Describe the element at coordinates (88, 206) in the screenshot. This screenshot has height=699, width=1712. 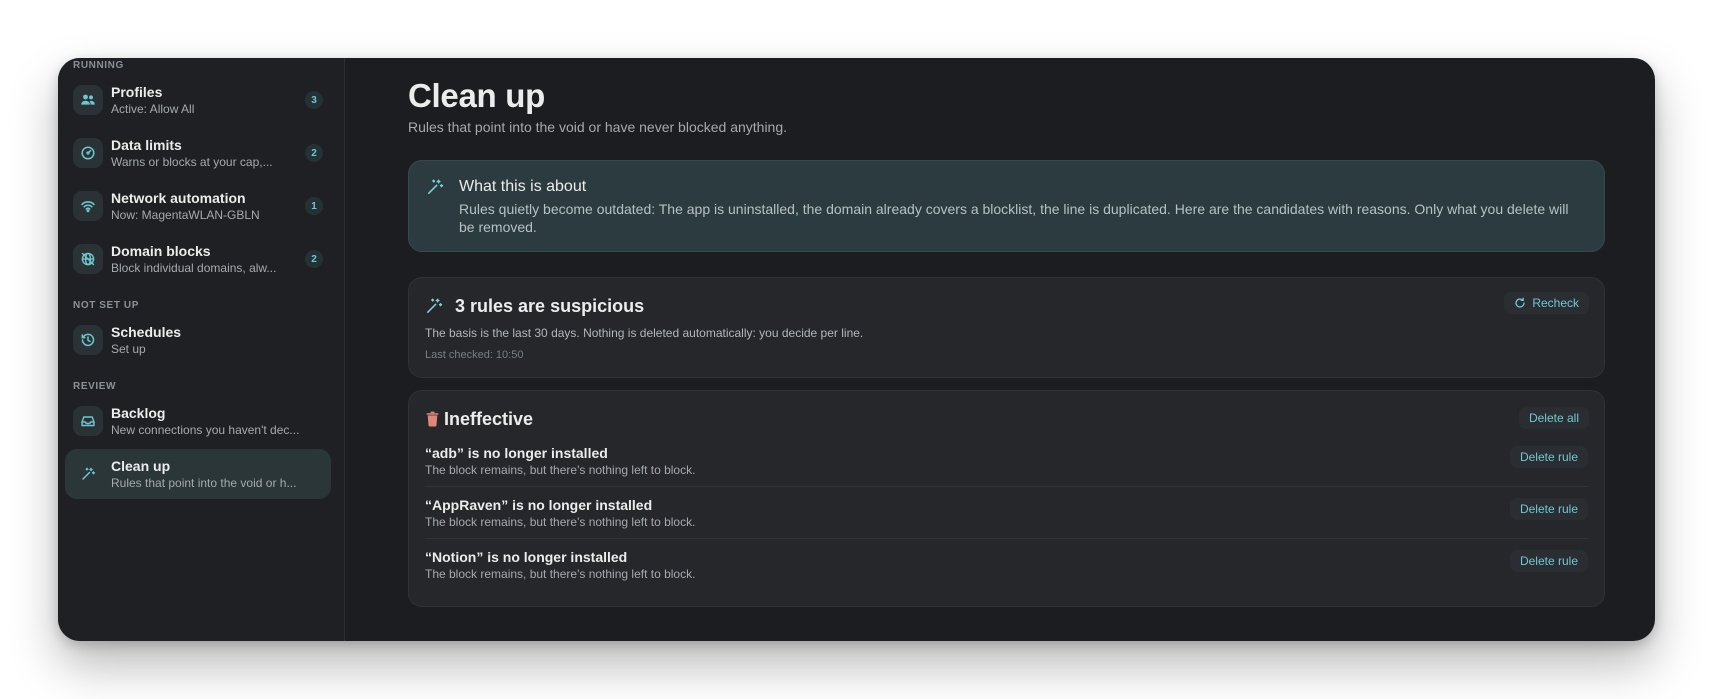
I see `wifi-icon` at that location.